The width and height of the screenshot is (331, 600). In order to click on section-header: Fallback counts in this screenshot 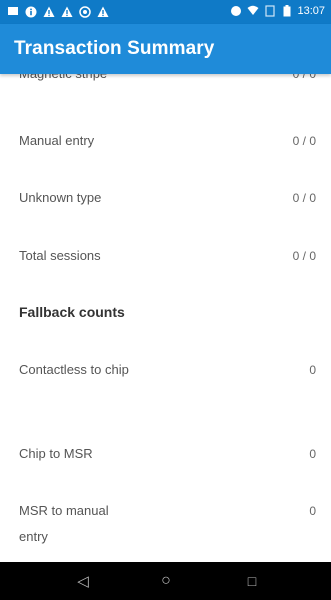, I will do `click(72, 312)`.